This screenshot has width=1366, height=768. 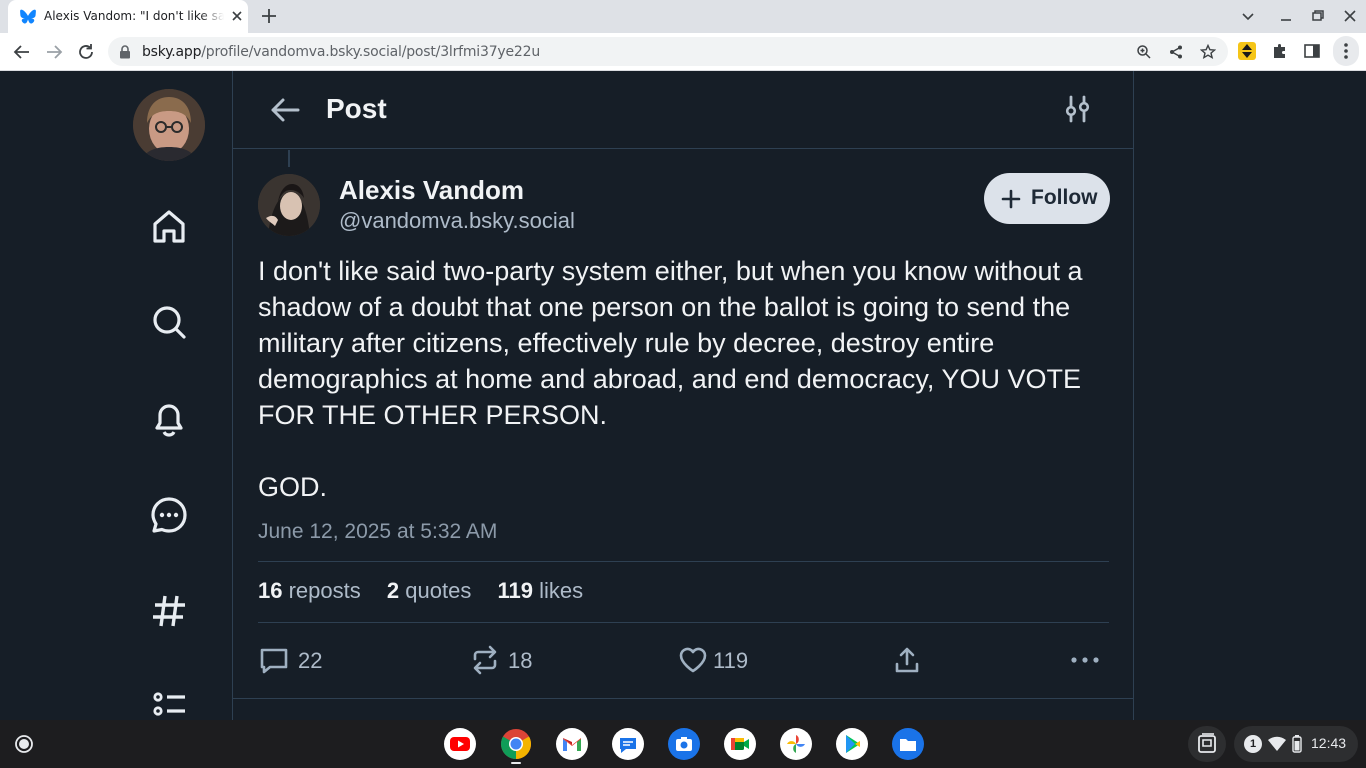 I want to click on follow-label: Follow, so click(x=1064, y=197).